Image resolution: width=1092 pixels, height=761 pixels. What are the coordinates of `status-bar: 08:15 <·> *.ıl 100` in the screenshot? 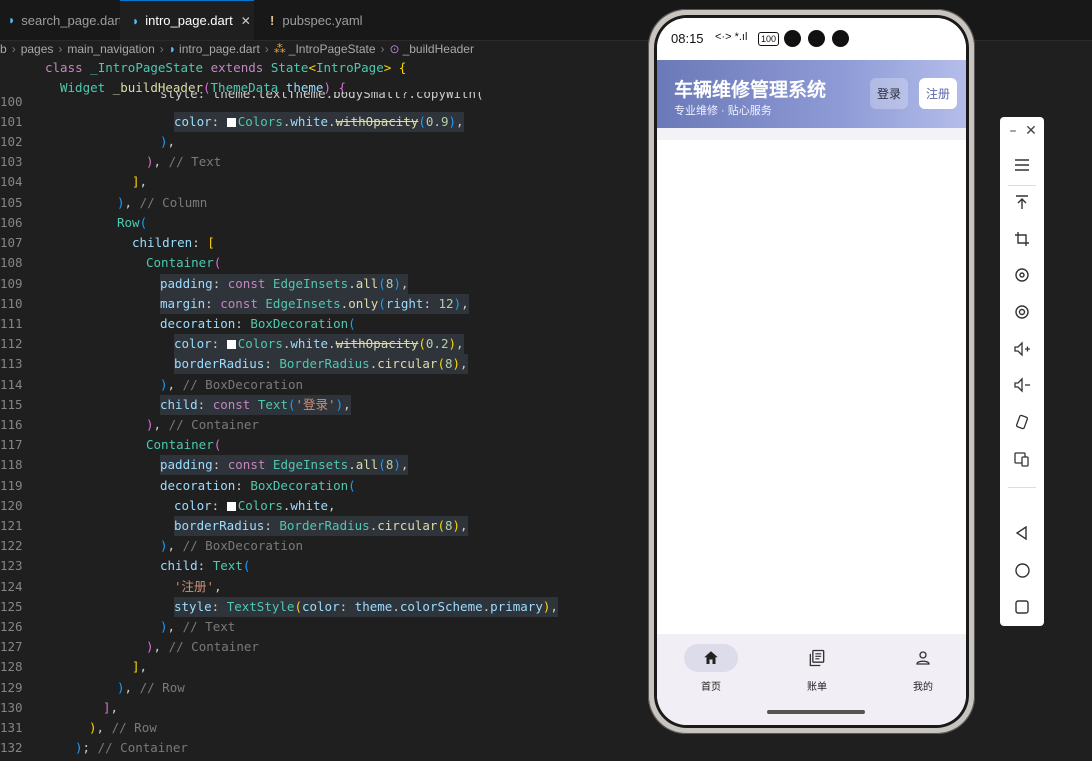 It's located at (811, 39).